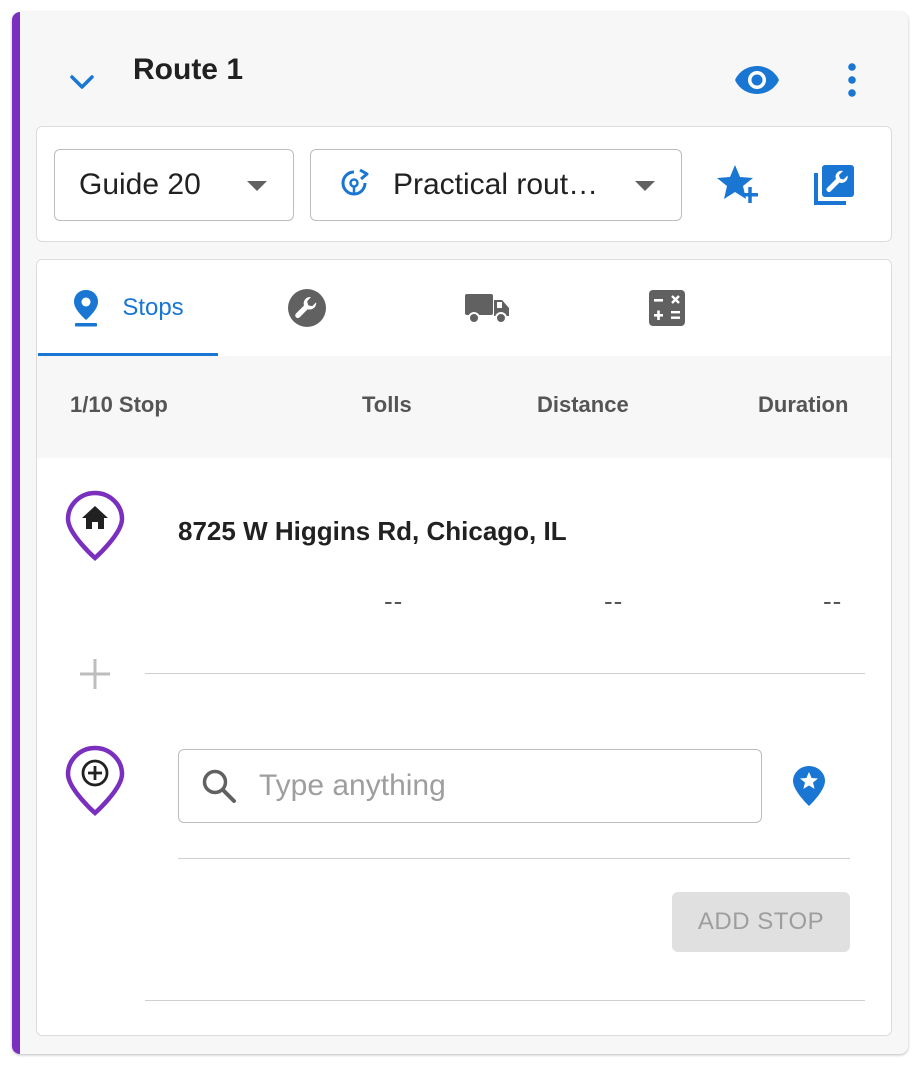  I want to click on eye-icon, so click(757, 80).